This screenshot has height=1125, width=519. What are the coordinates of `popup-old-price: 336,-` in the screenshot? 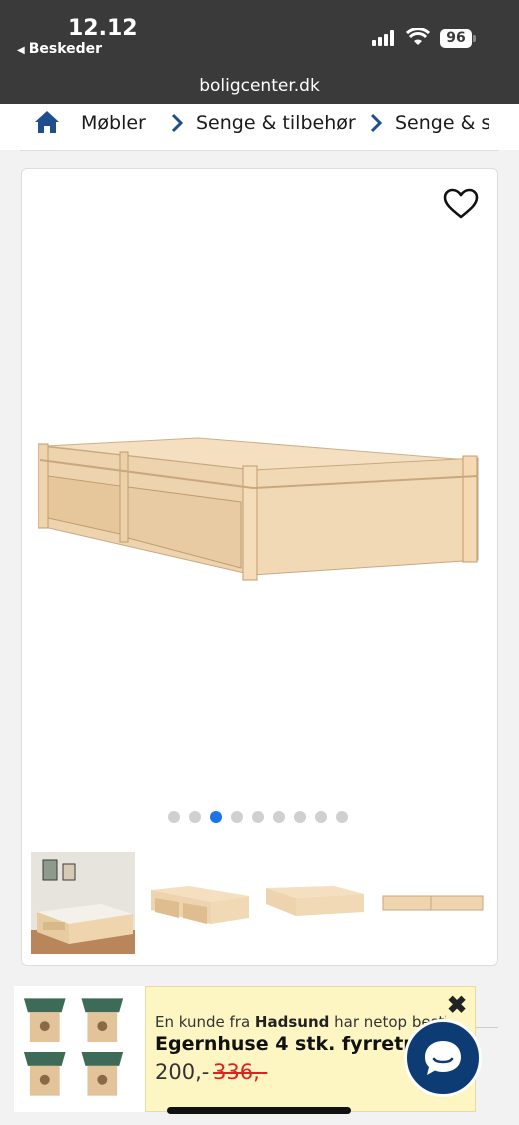 It's located at (240, 1072).